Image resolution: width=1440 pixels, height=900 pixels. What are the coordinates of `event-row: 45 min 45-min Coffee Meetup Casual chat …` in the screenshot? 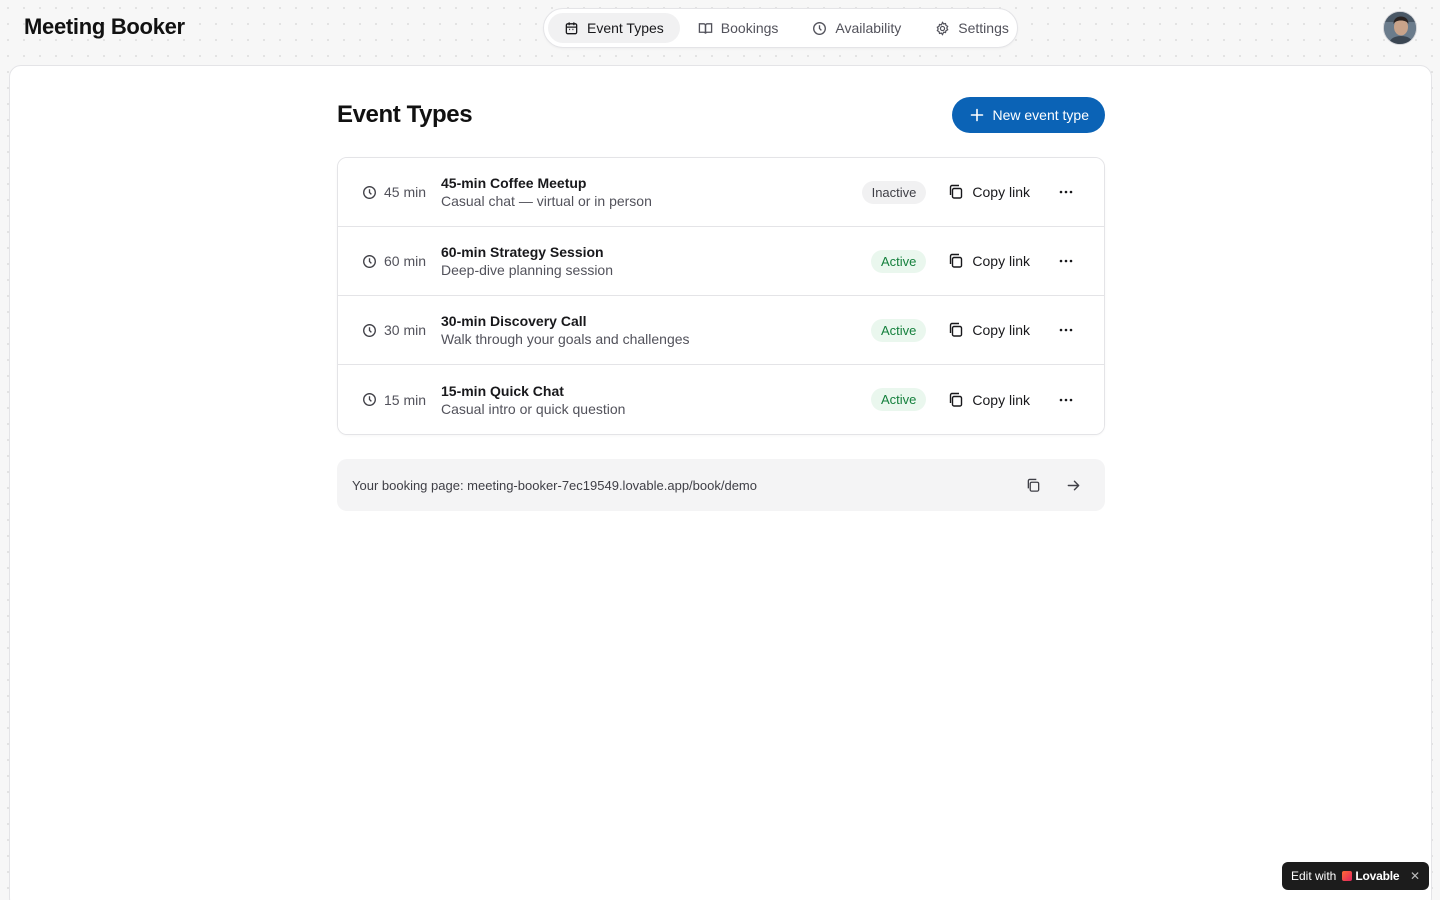 It's located at (721, 192).